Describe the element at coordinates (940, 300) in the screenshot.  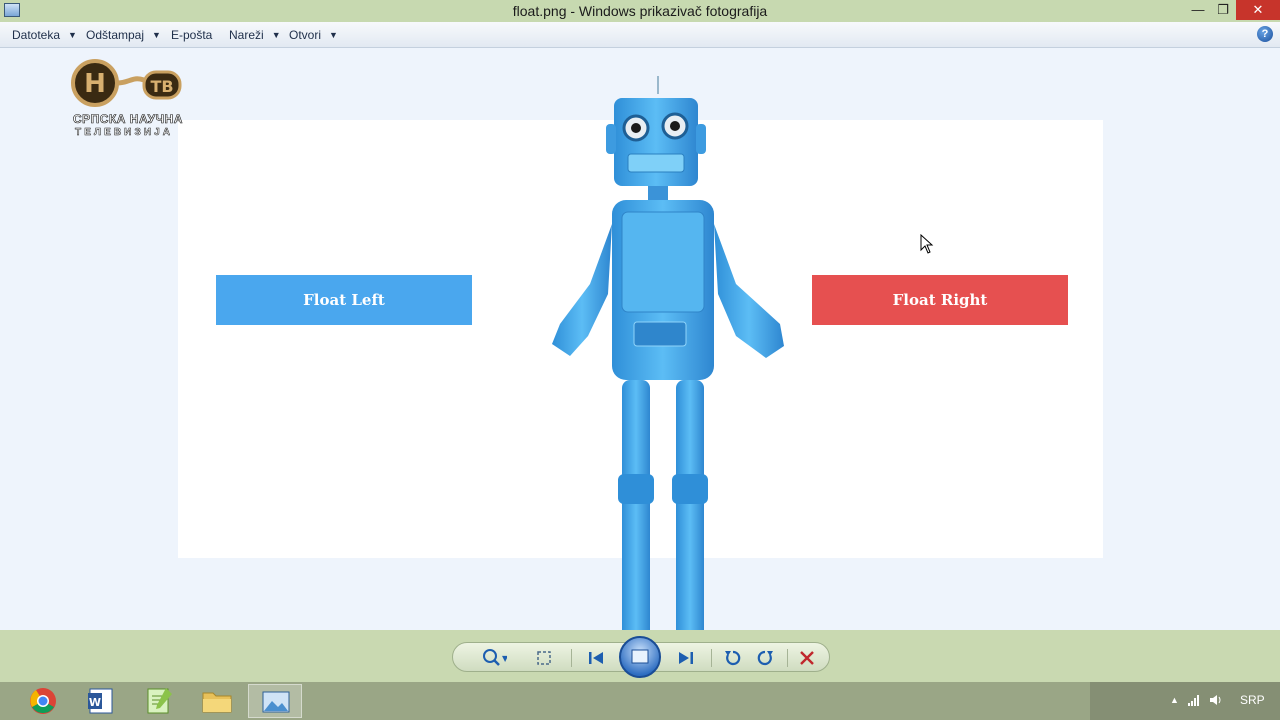
I see `float-right-box: Float Right` at that location.